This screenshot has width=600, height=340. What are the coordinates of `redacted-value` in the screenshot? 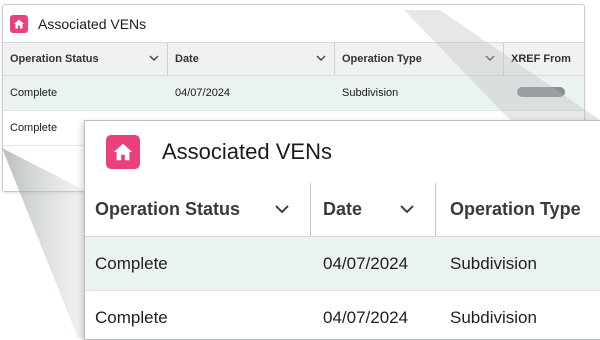 It's located at (541, 91).